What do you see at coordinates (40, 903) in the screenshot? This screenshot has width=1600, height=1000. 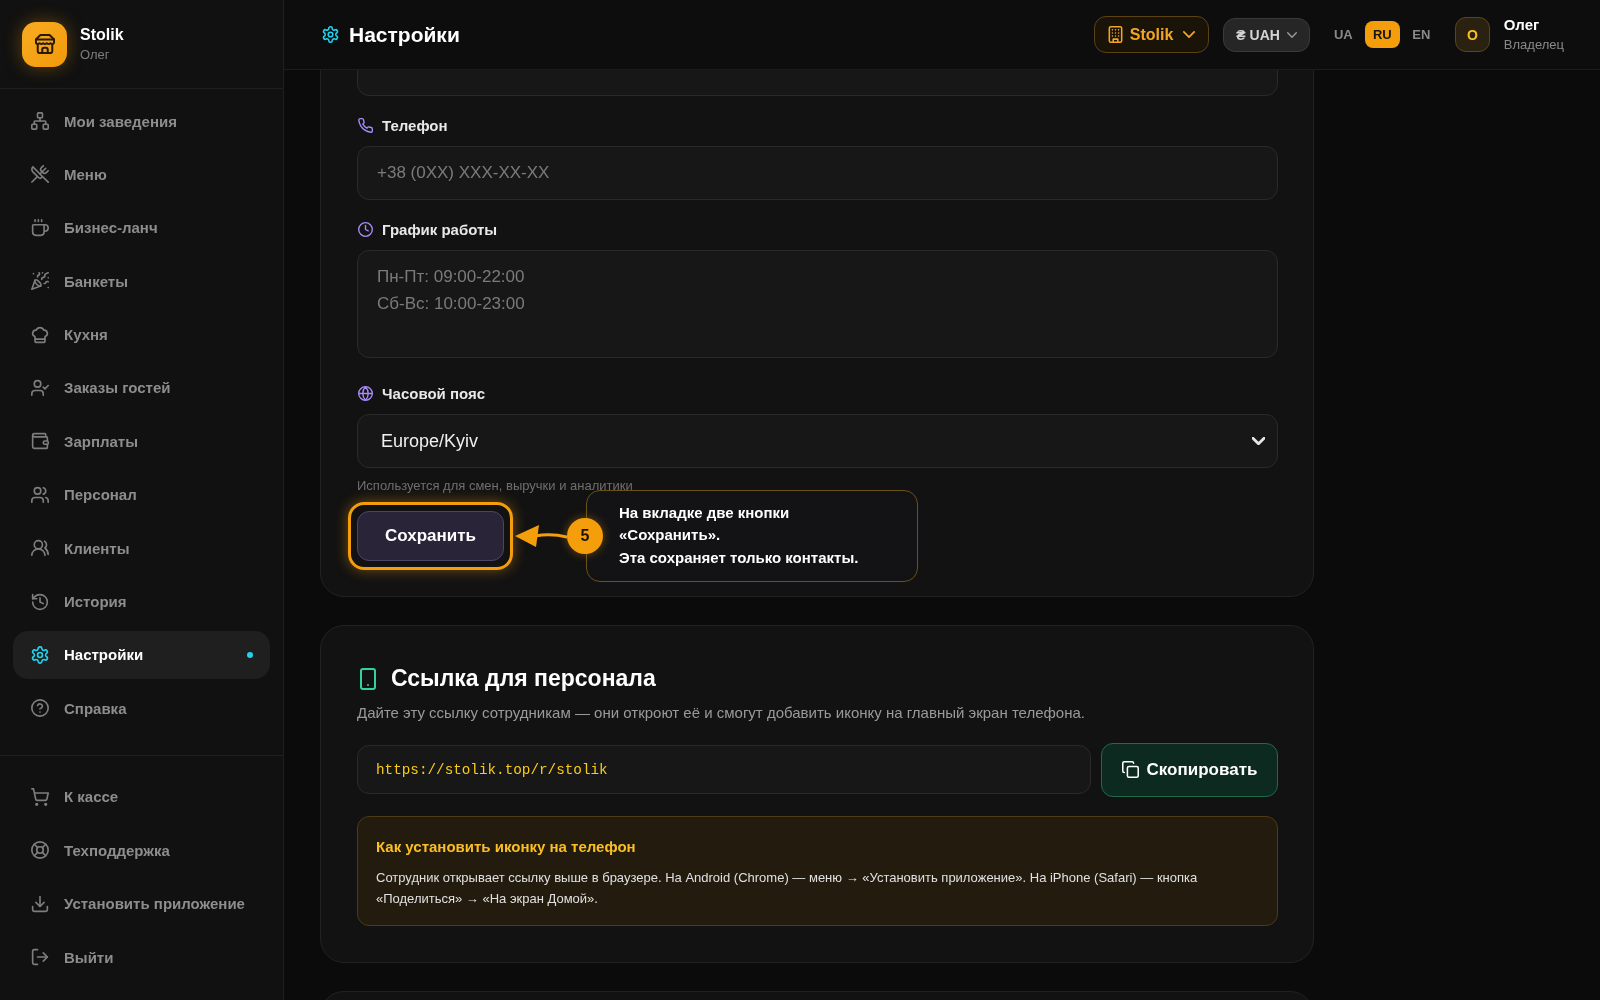 I see `download-icon` at bounding box center [40, 903].